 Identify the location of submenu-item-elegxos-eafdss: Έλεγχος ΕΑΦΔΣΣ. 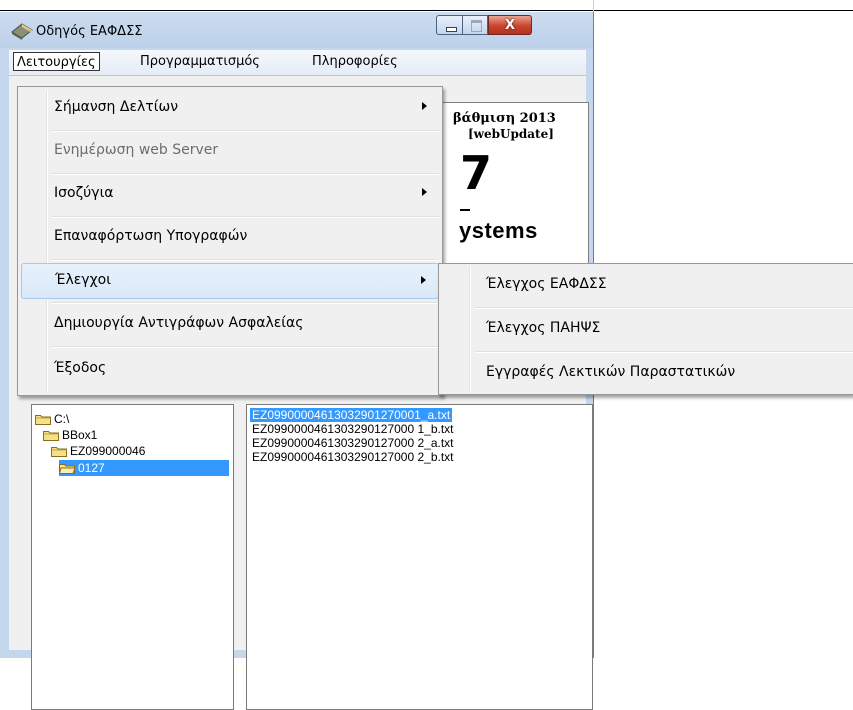
(647, 286).